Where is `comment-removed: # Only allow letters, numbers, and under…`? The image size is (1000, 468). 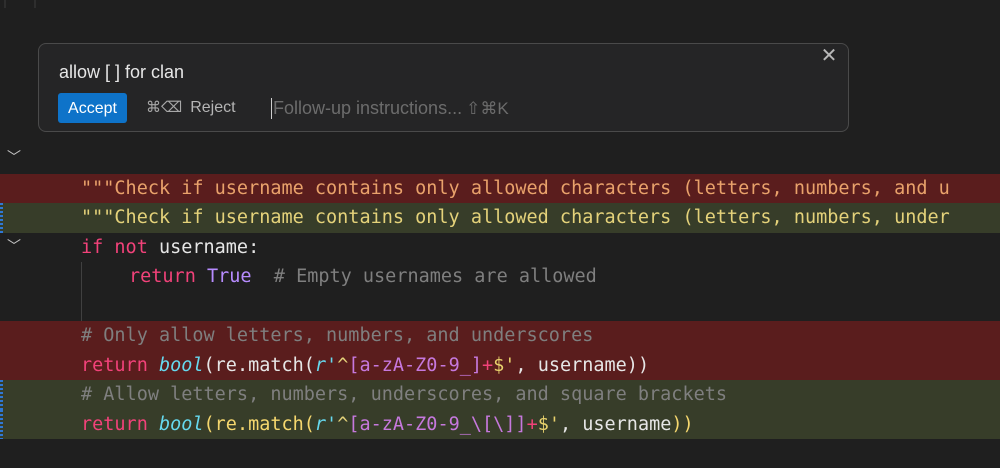 comment-removed: # Only allow letters, numbers, and under… is located at coordinates (337, 335).